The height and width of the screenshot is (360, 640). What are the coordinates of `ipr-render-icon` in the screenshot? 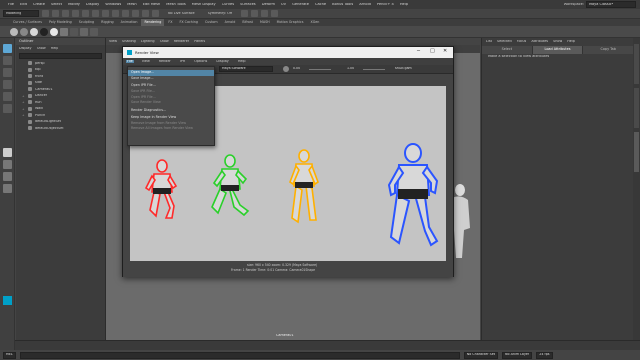 It's located at (255, 13).